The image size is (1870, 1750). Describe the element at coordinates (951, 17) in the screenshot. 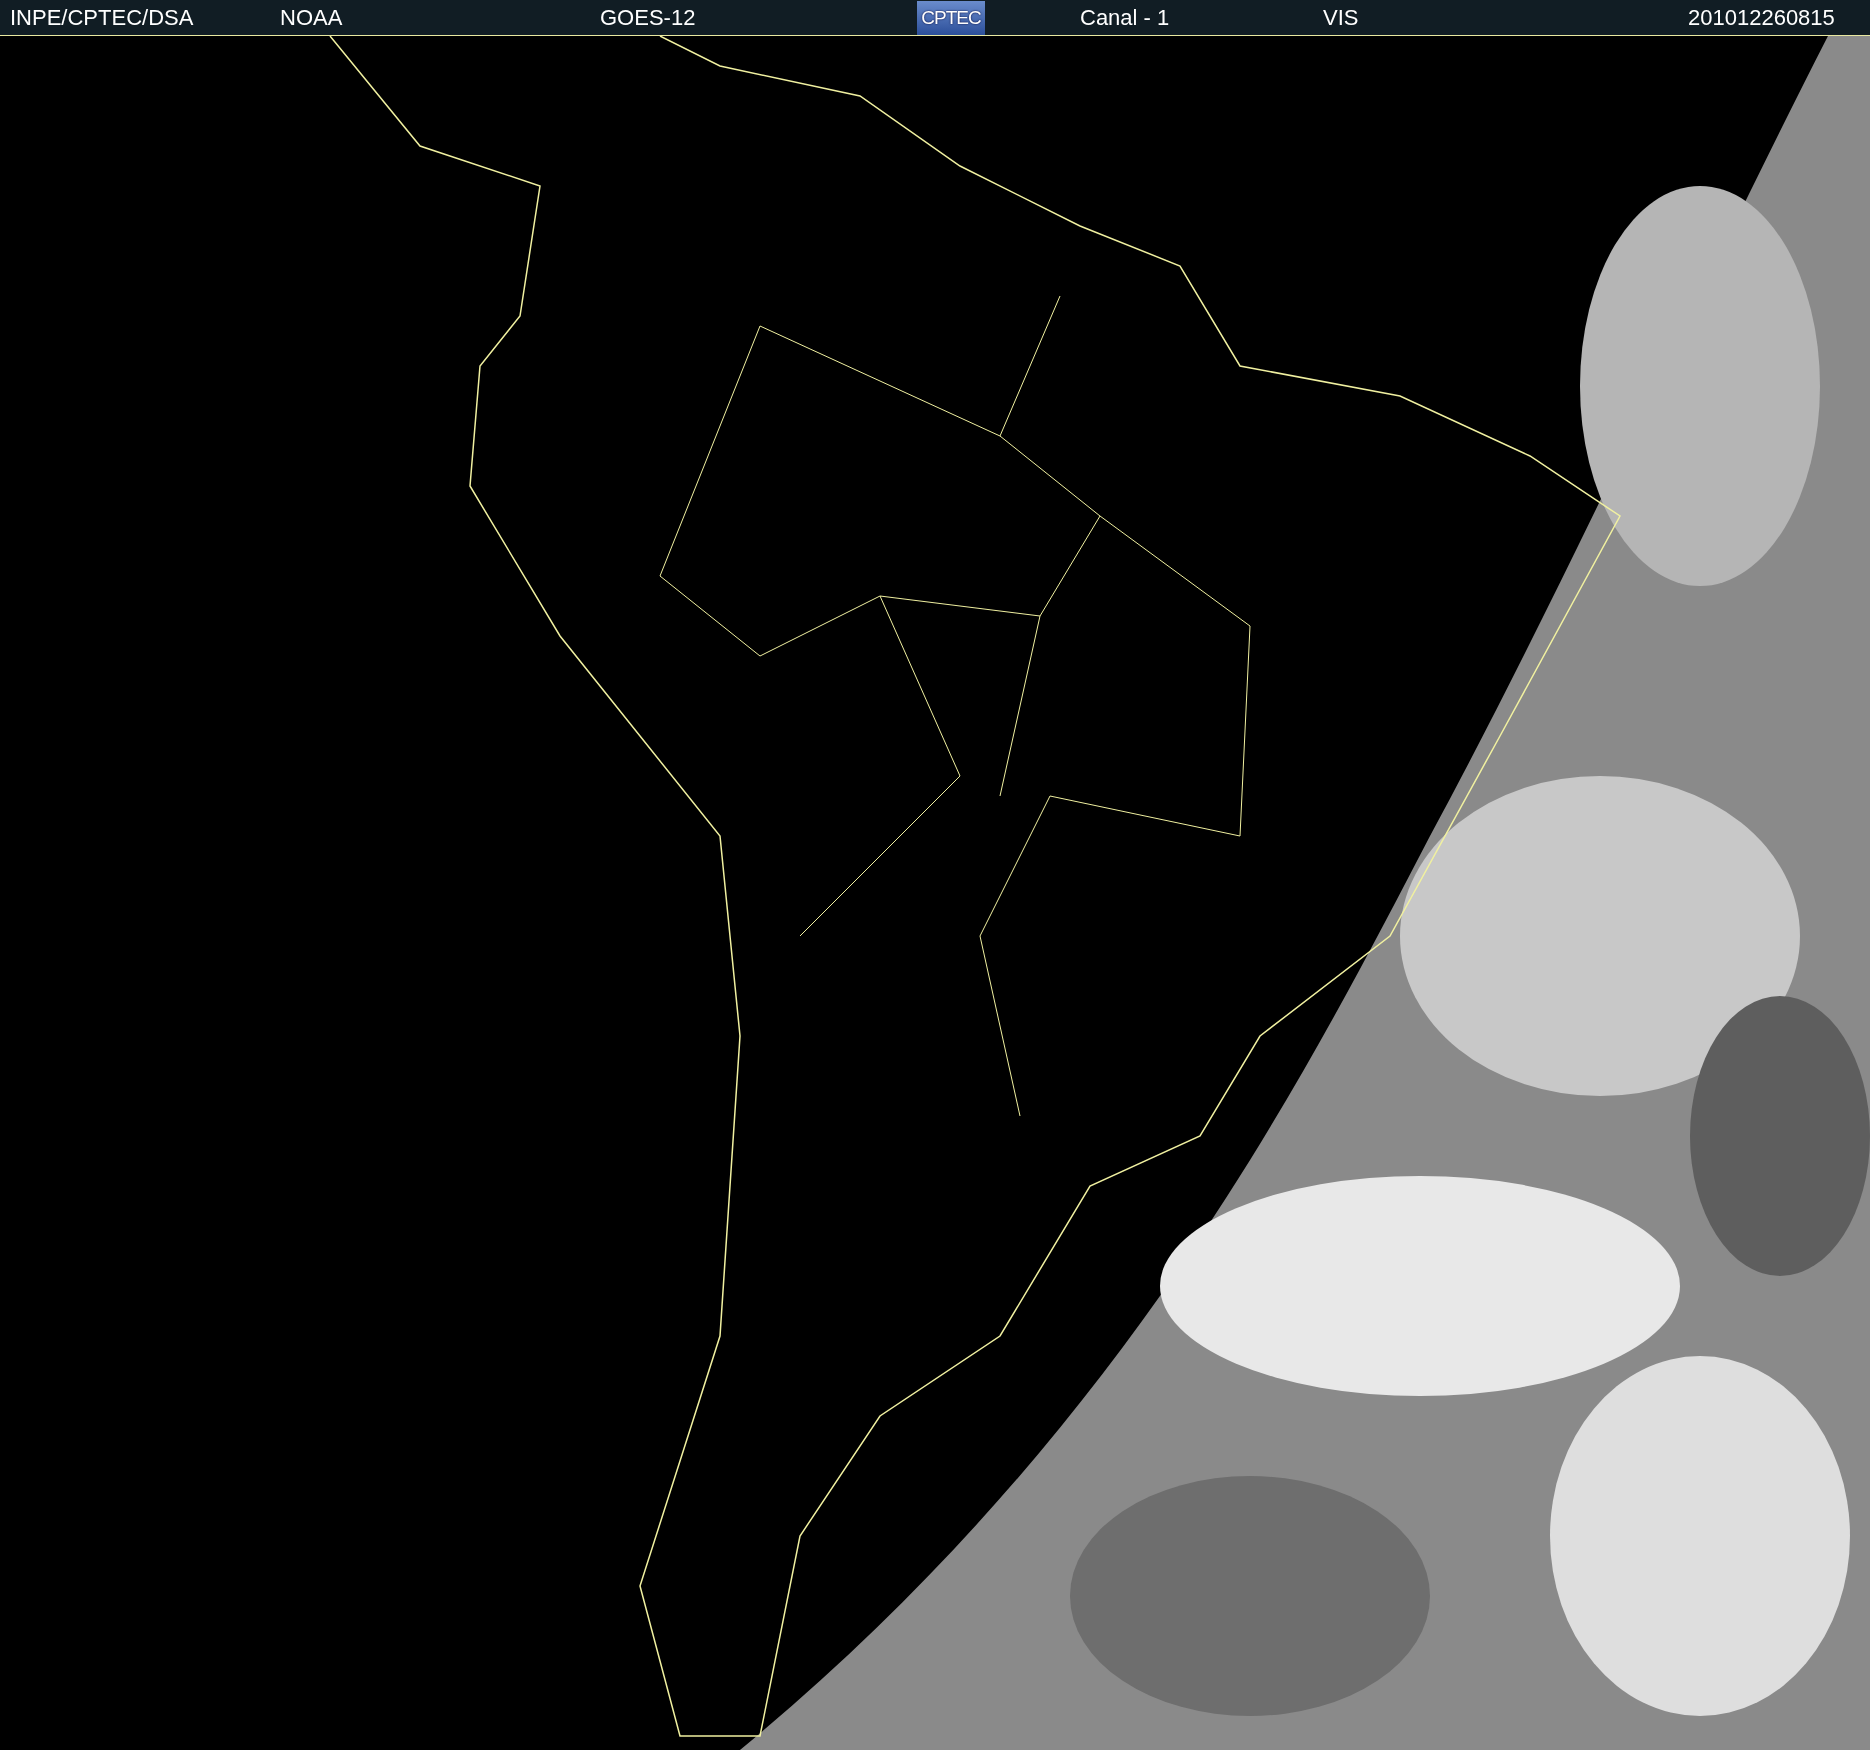

I see `logo: CPTEC` at that location.